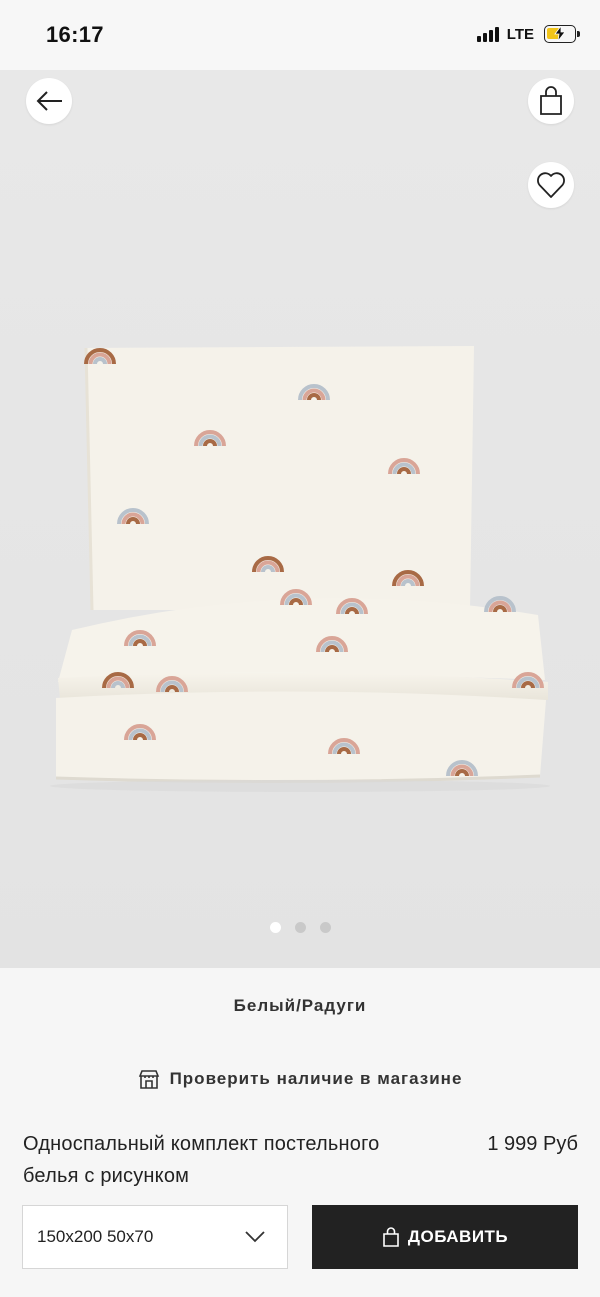  I want to click on heart-icon, so click(551, 185).